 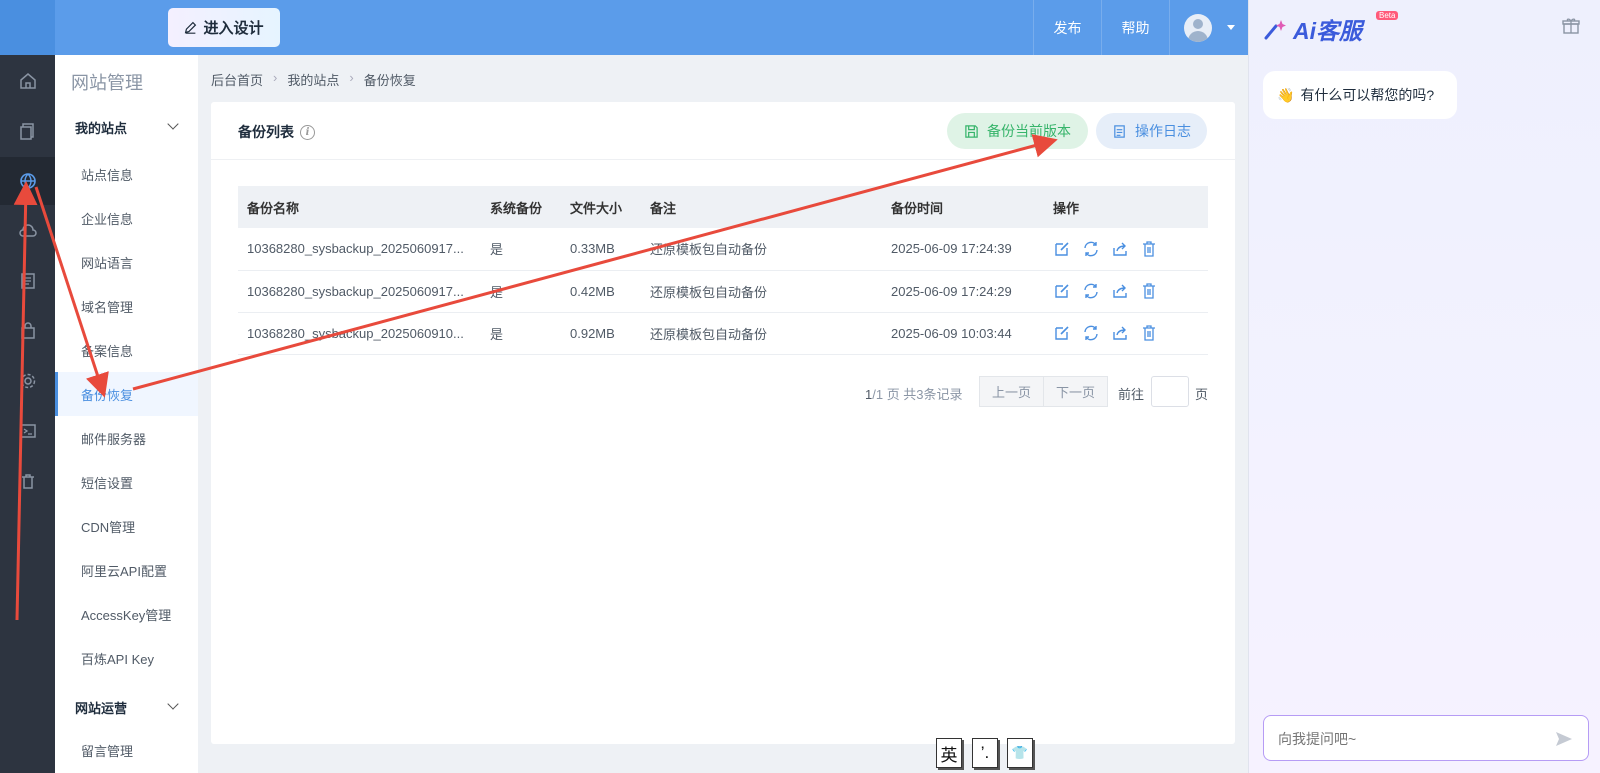 I want to click on ai-chat-input, so click(x=1408, y=739).